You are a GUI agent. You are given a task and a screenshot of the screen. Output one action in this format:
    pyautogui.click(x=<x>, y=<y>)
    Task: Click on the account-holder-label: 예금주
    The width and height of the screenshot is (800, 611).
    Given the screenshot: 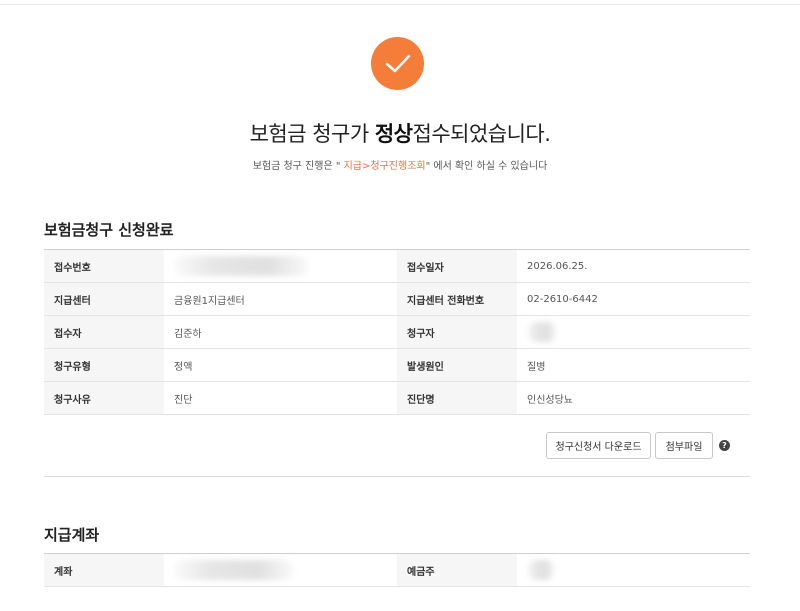 What is the action you would take?
    pyautogui.click(x=457, y=570)
    